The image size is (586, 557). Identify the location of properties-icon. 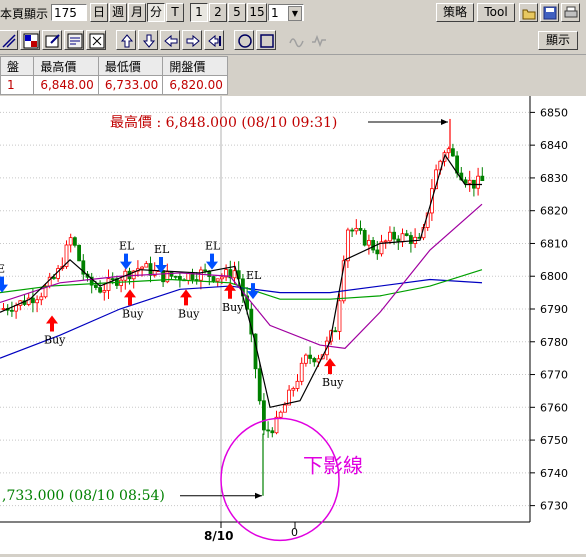
(74, 40).